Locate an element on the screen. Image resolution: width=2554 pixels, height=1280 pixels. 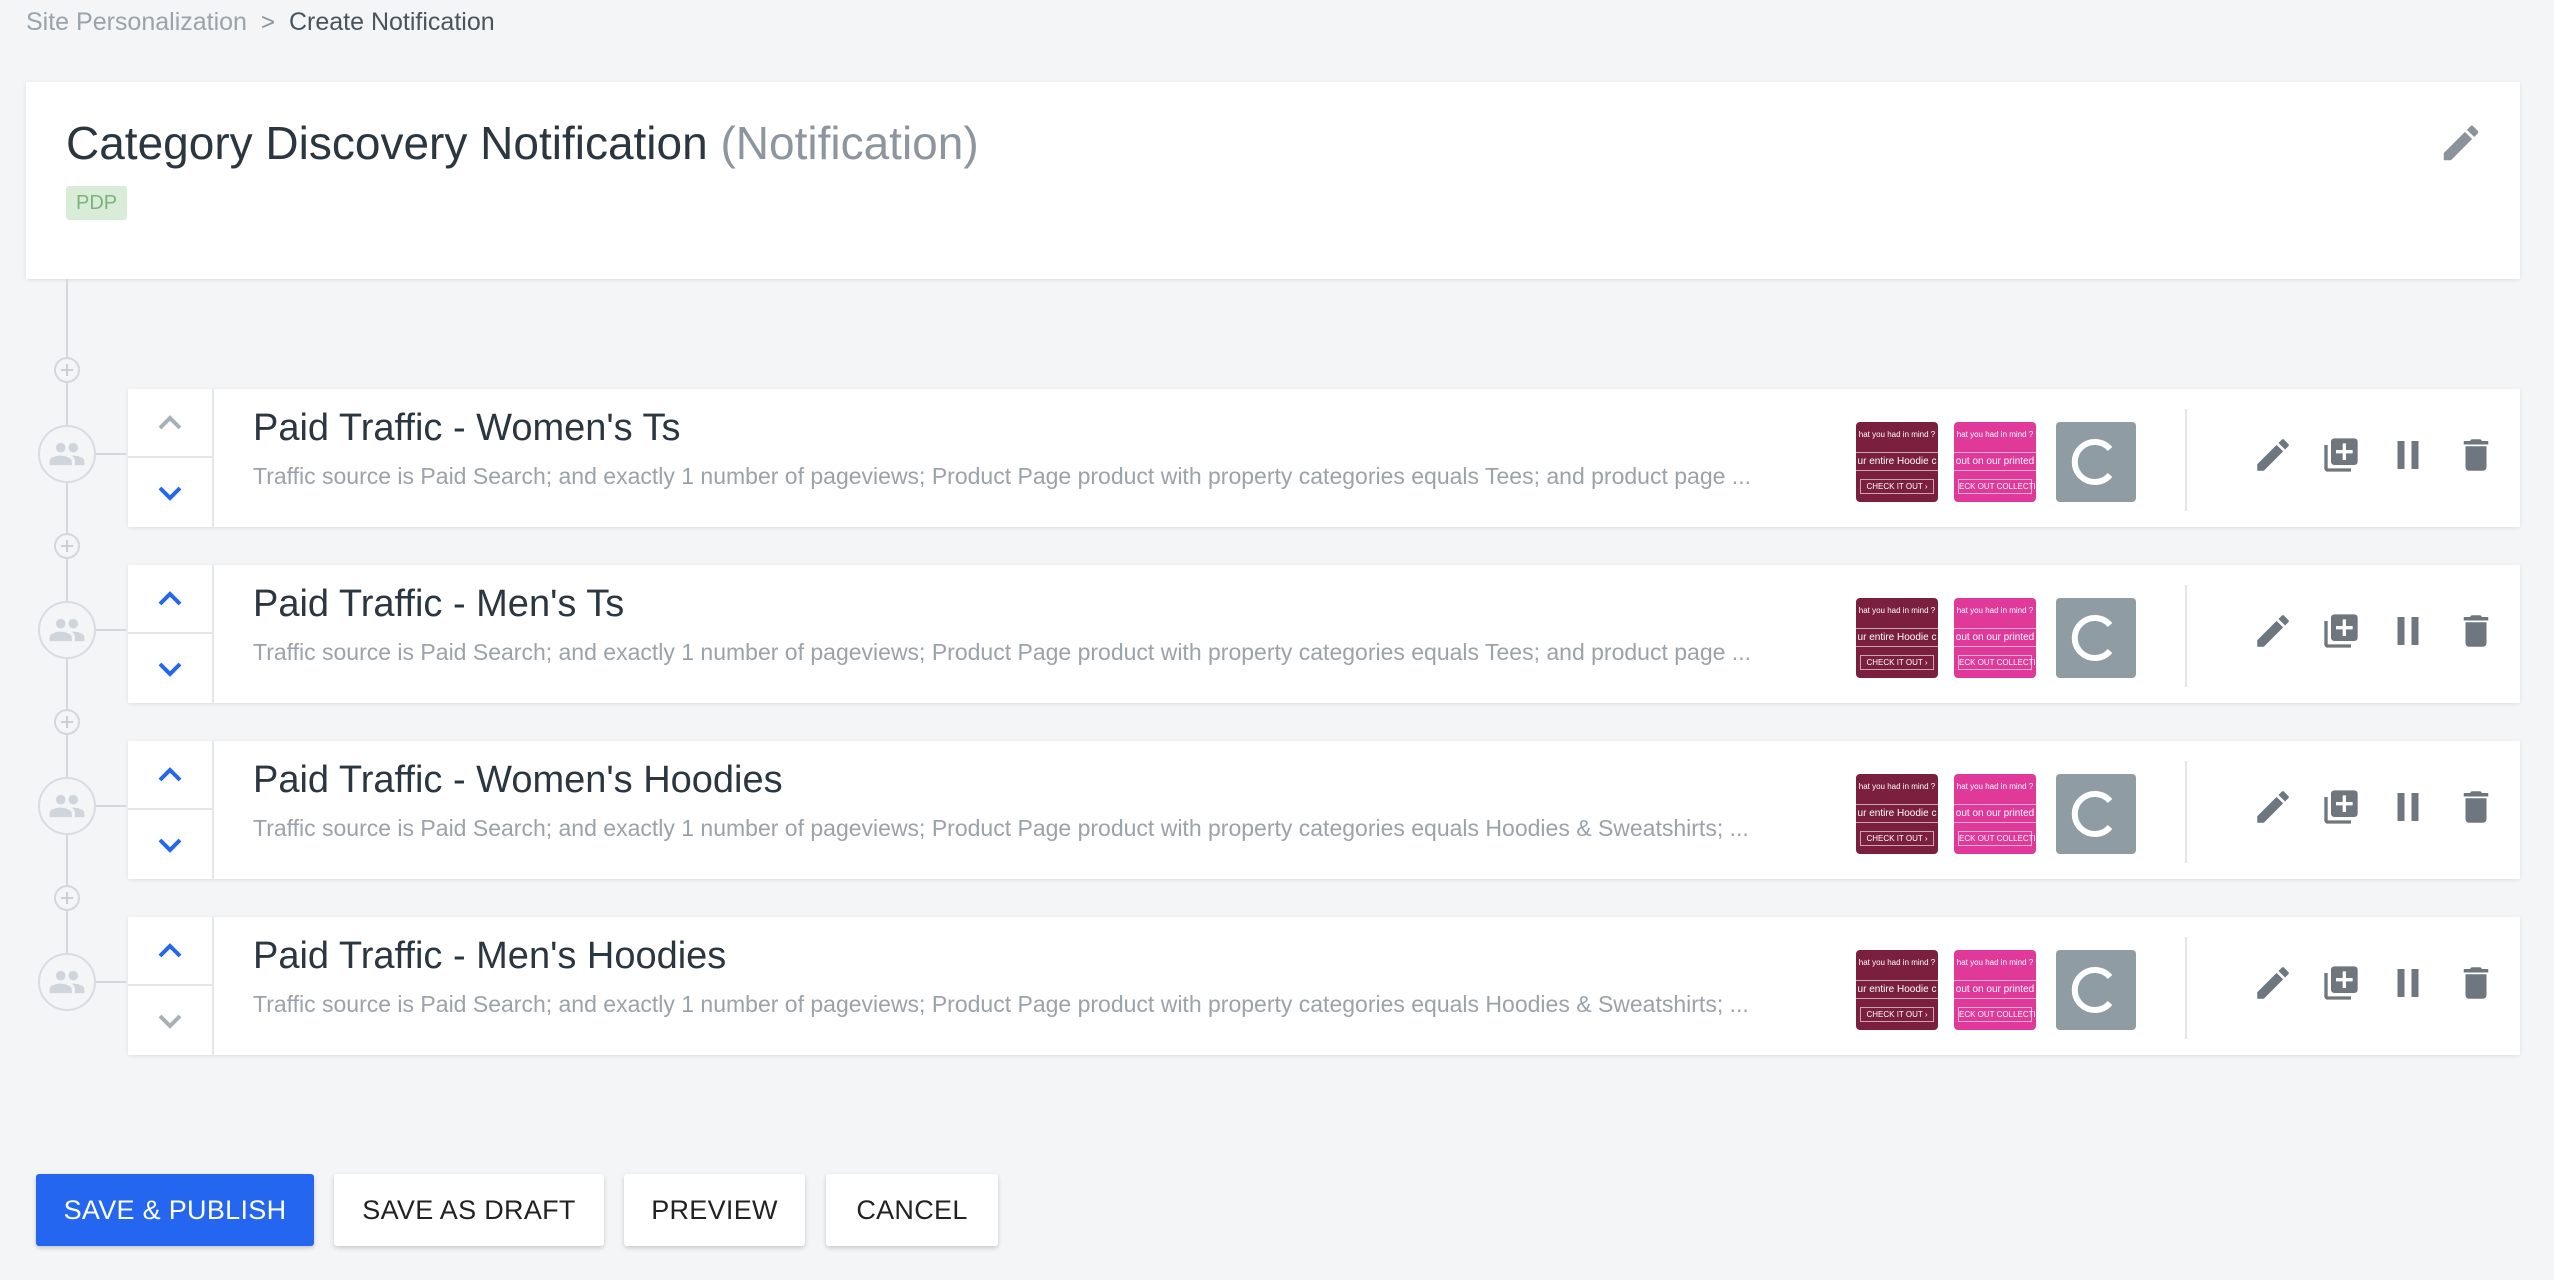
save-as-draft-button: SAVE AS DRAFT is located at coordinates (469, 1210).